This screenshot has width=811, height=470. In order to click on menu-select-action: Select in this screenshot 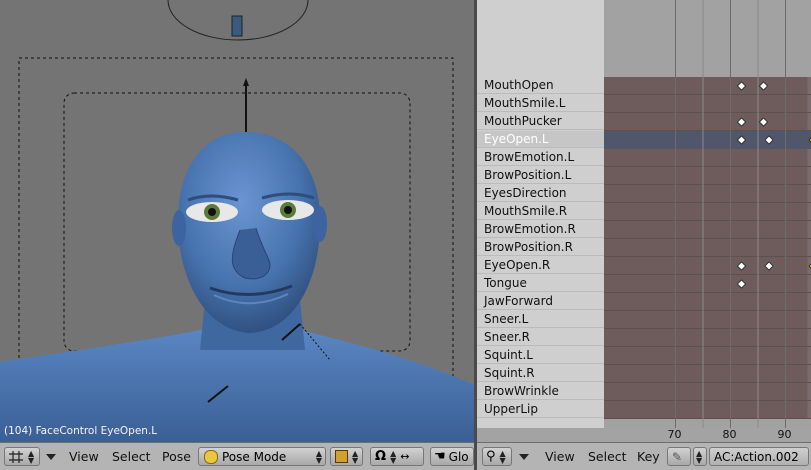, I will do `click(607, 456)`.